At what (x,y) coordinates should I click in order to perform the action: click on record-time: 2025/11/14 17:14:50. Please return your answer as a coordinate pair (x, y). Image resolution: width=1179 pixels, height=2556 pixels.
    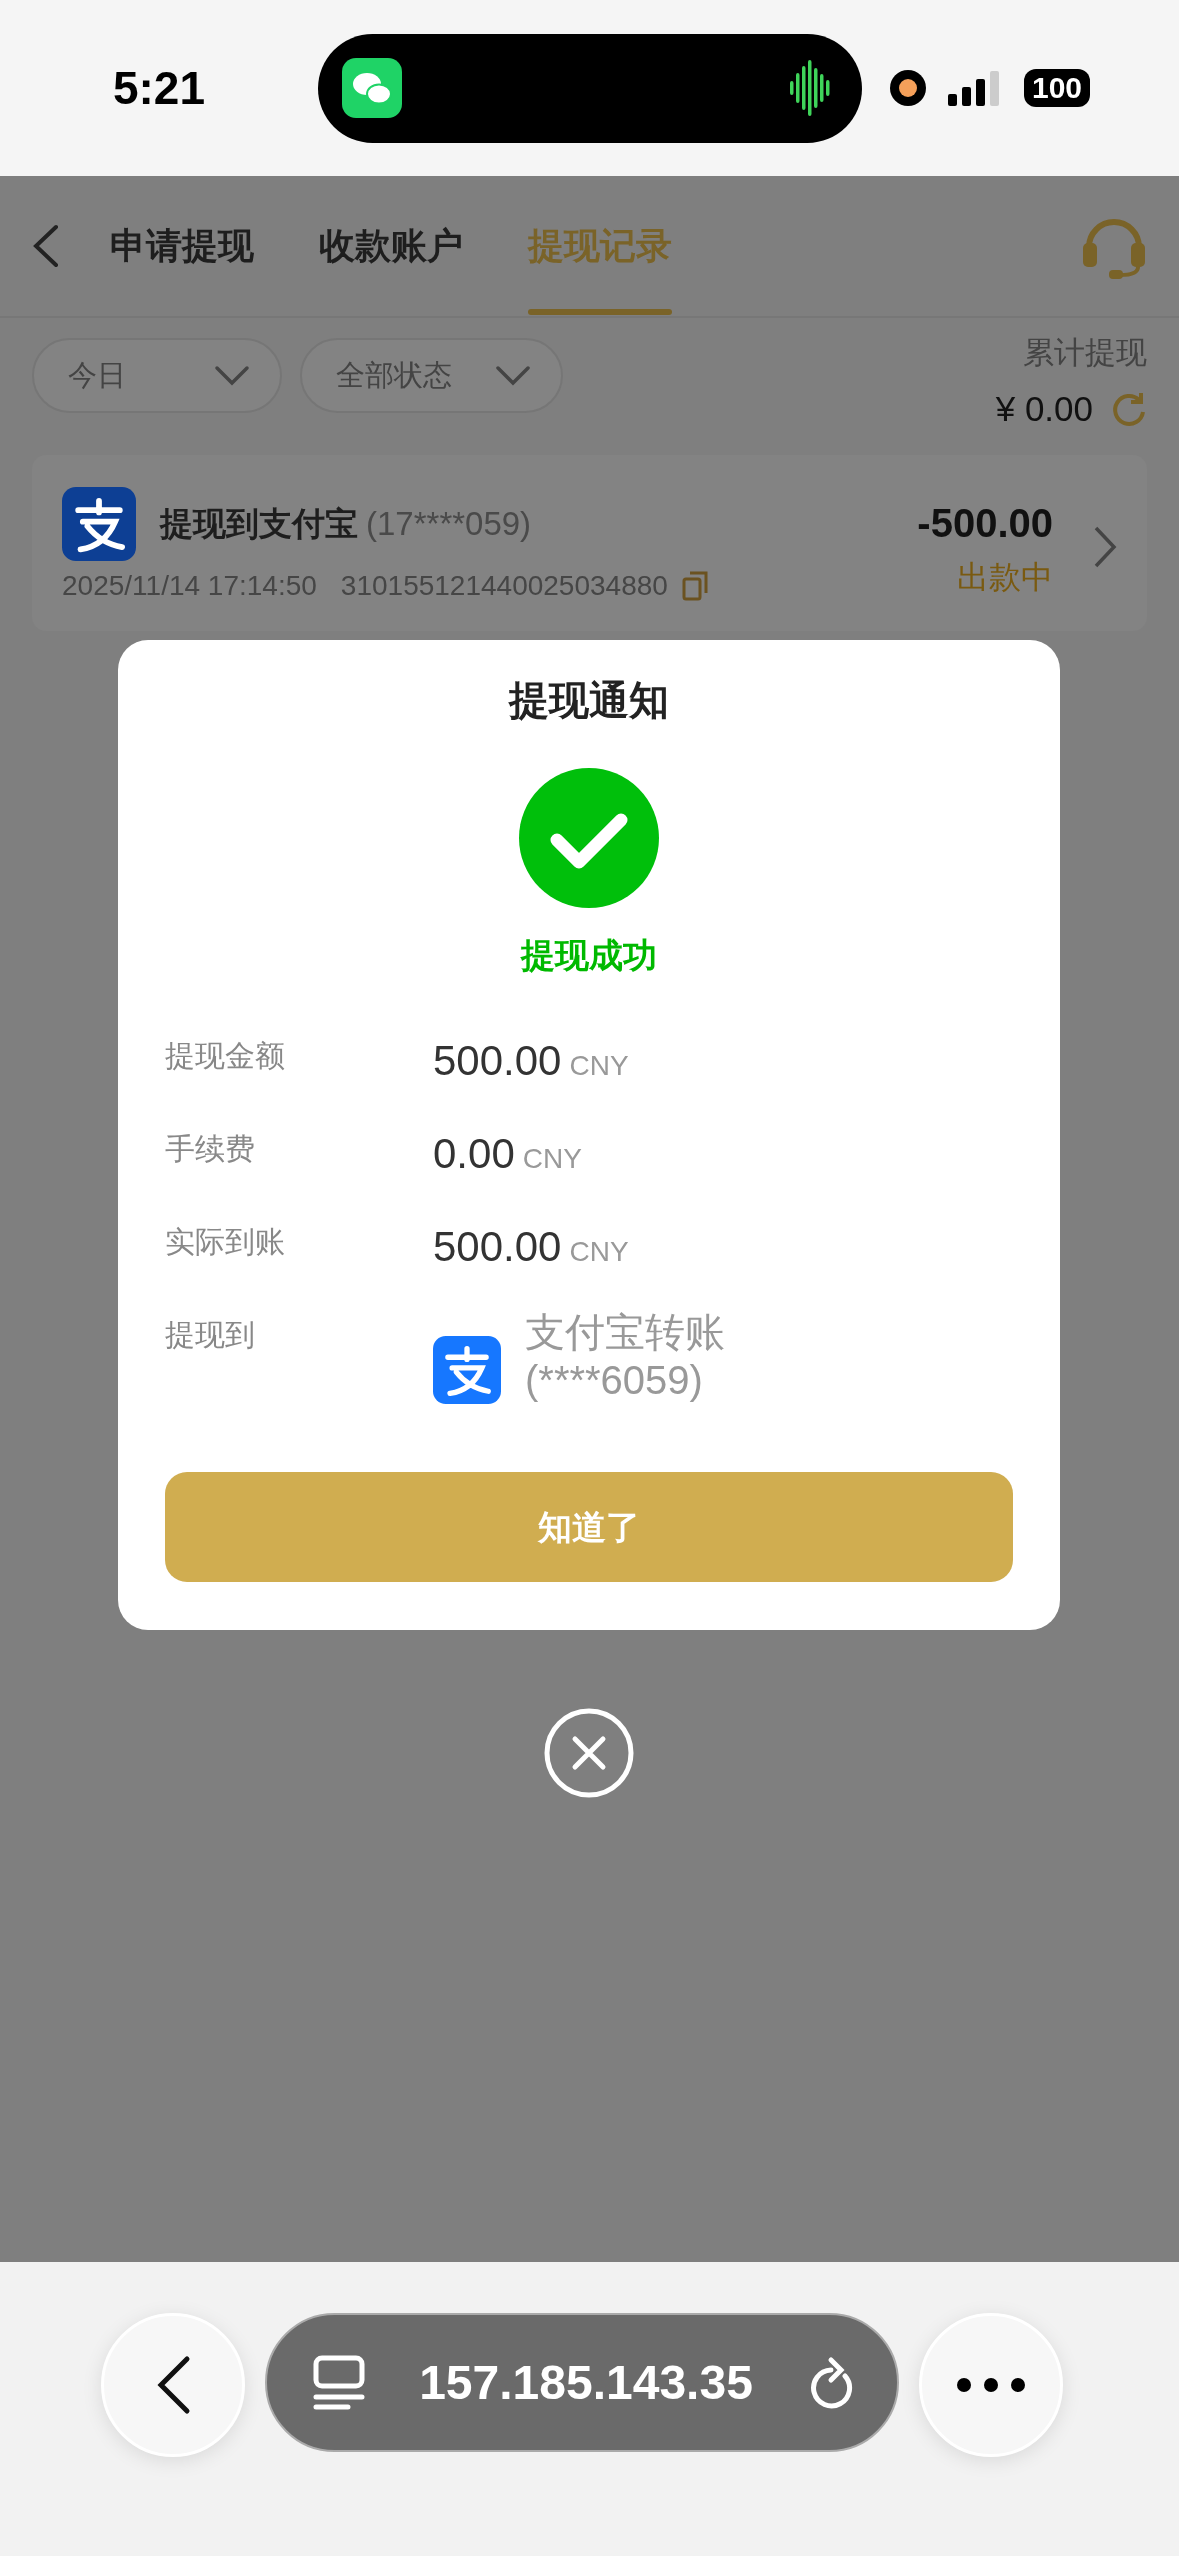
    Looking at the image, I should click on (189, 586).